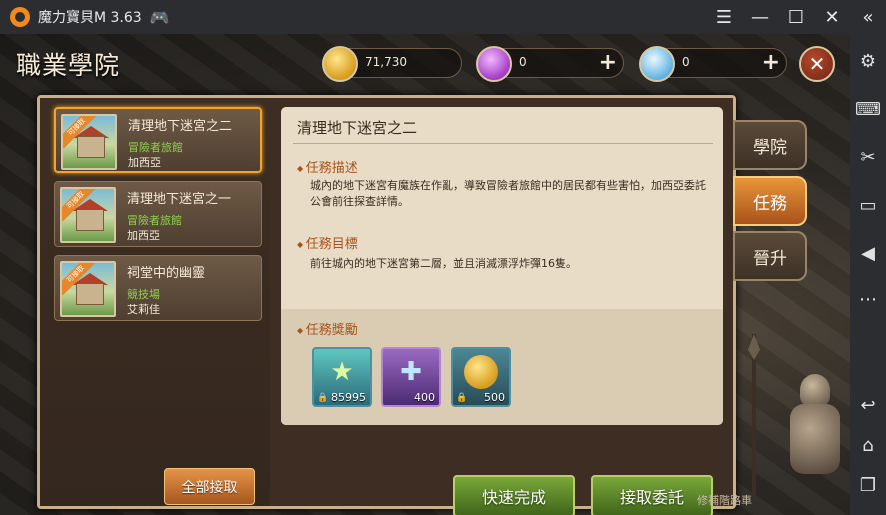 This screenshot has height=515, width=886. I want to click on close-x-icon: ✕, so click(817, 64).